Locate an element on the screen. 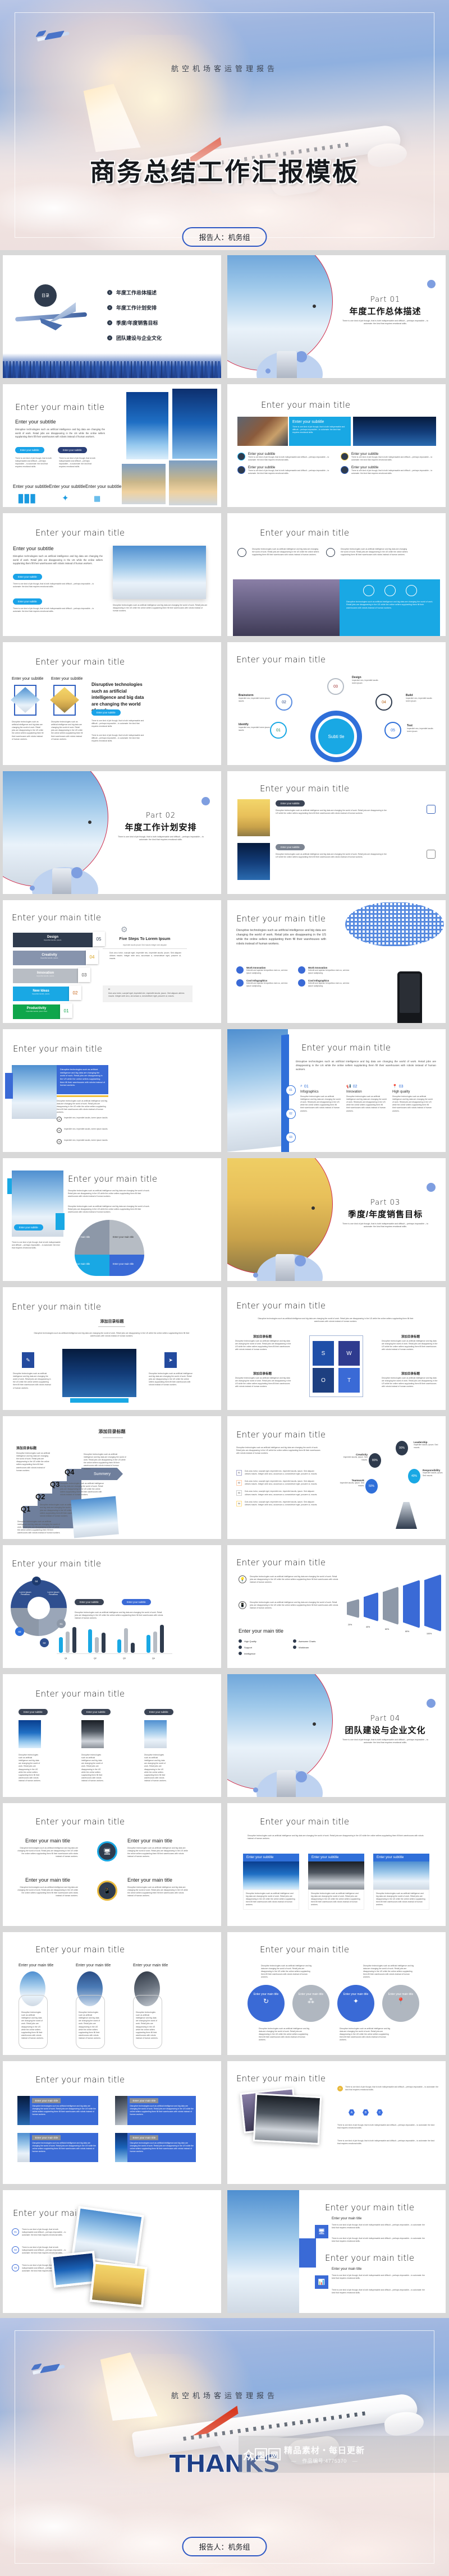  phone-mockup is located at coordinates (61, 881).